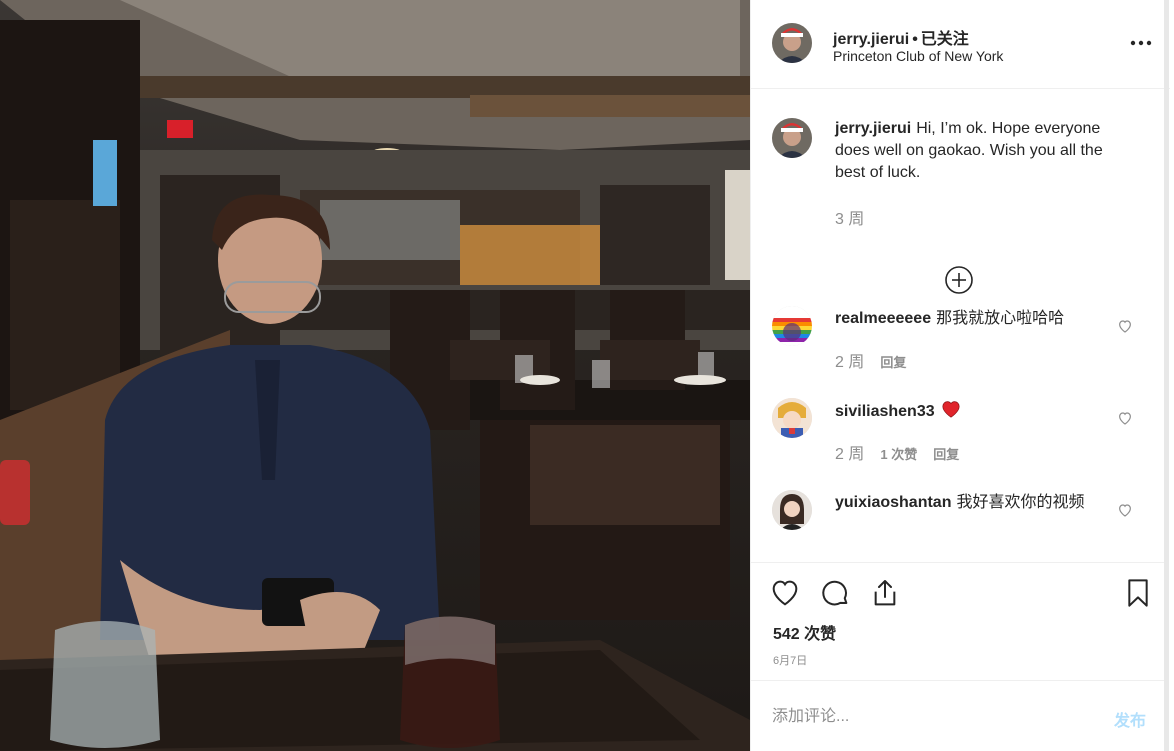 The height and width of the screenshot is (751, 1174). Describe the element at coordinates (945, 39) in the screenshot. I see `follow-status-button: 已关注` at that location.